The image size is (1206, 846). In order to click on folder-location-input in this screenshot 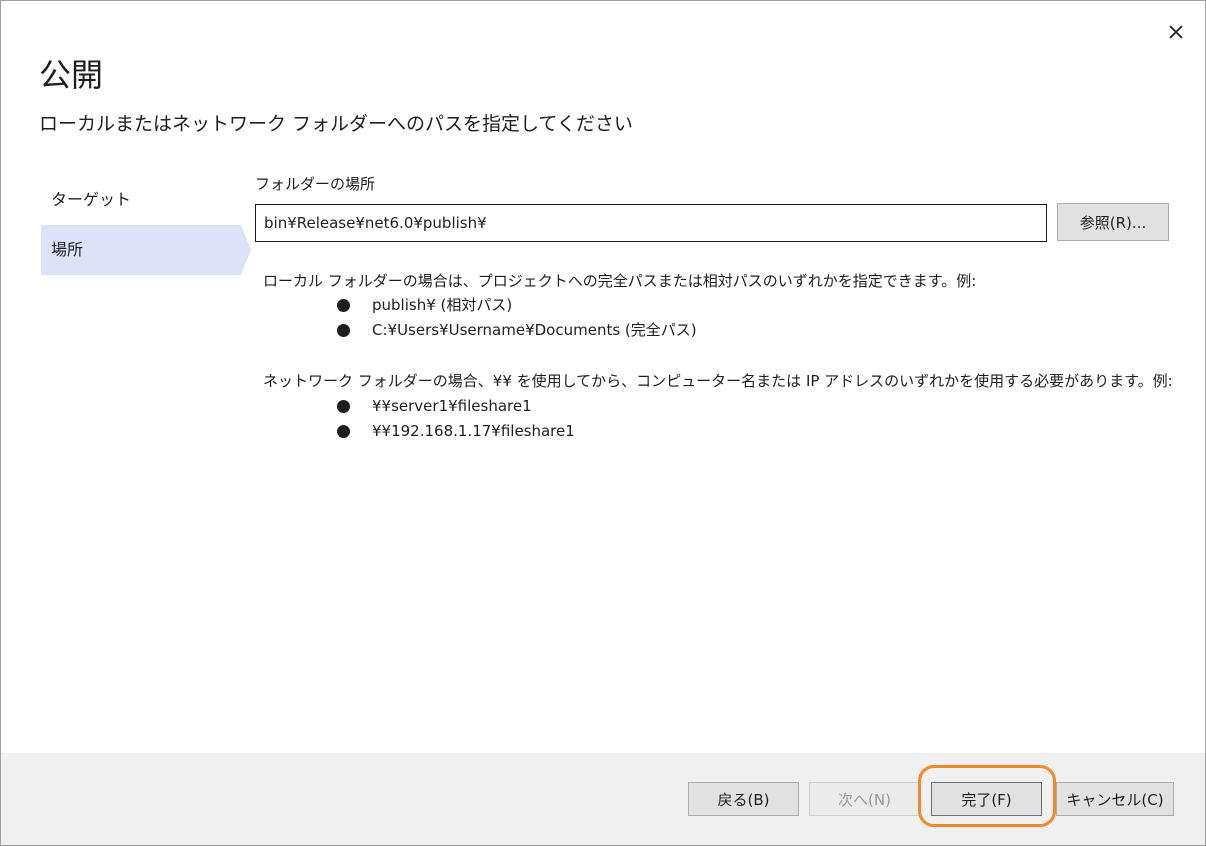, I will do `click(651, 223)`.